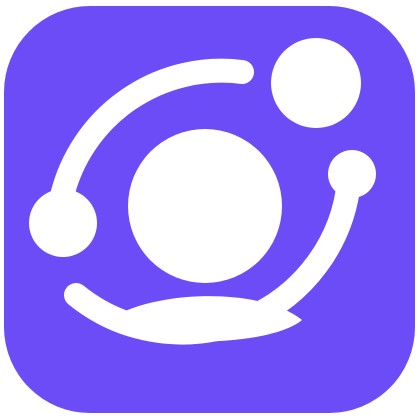 The image size is (419, 419). I want to click on satellite-large, so click(316, 83).